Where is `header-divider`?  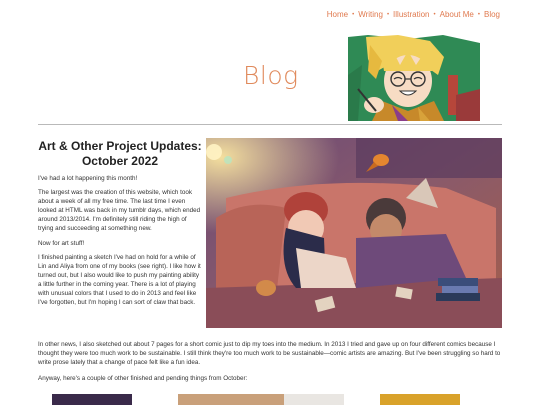
header-divider is located at coordinates (270, 124).